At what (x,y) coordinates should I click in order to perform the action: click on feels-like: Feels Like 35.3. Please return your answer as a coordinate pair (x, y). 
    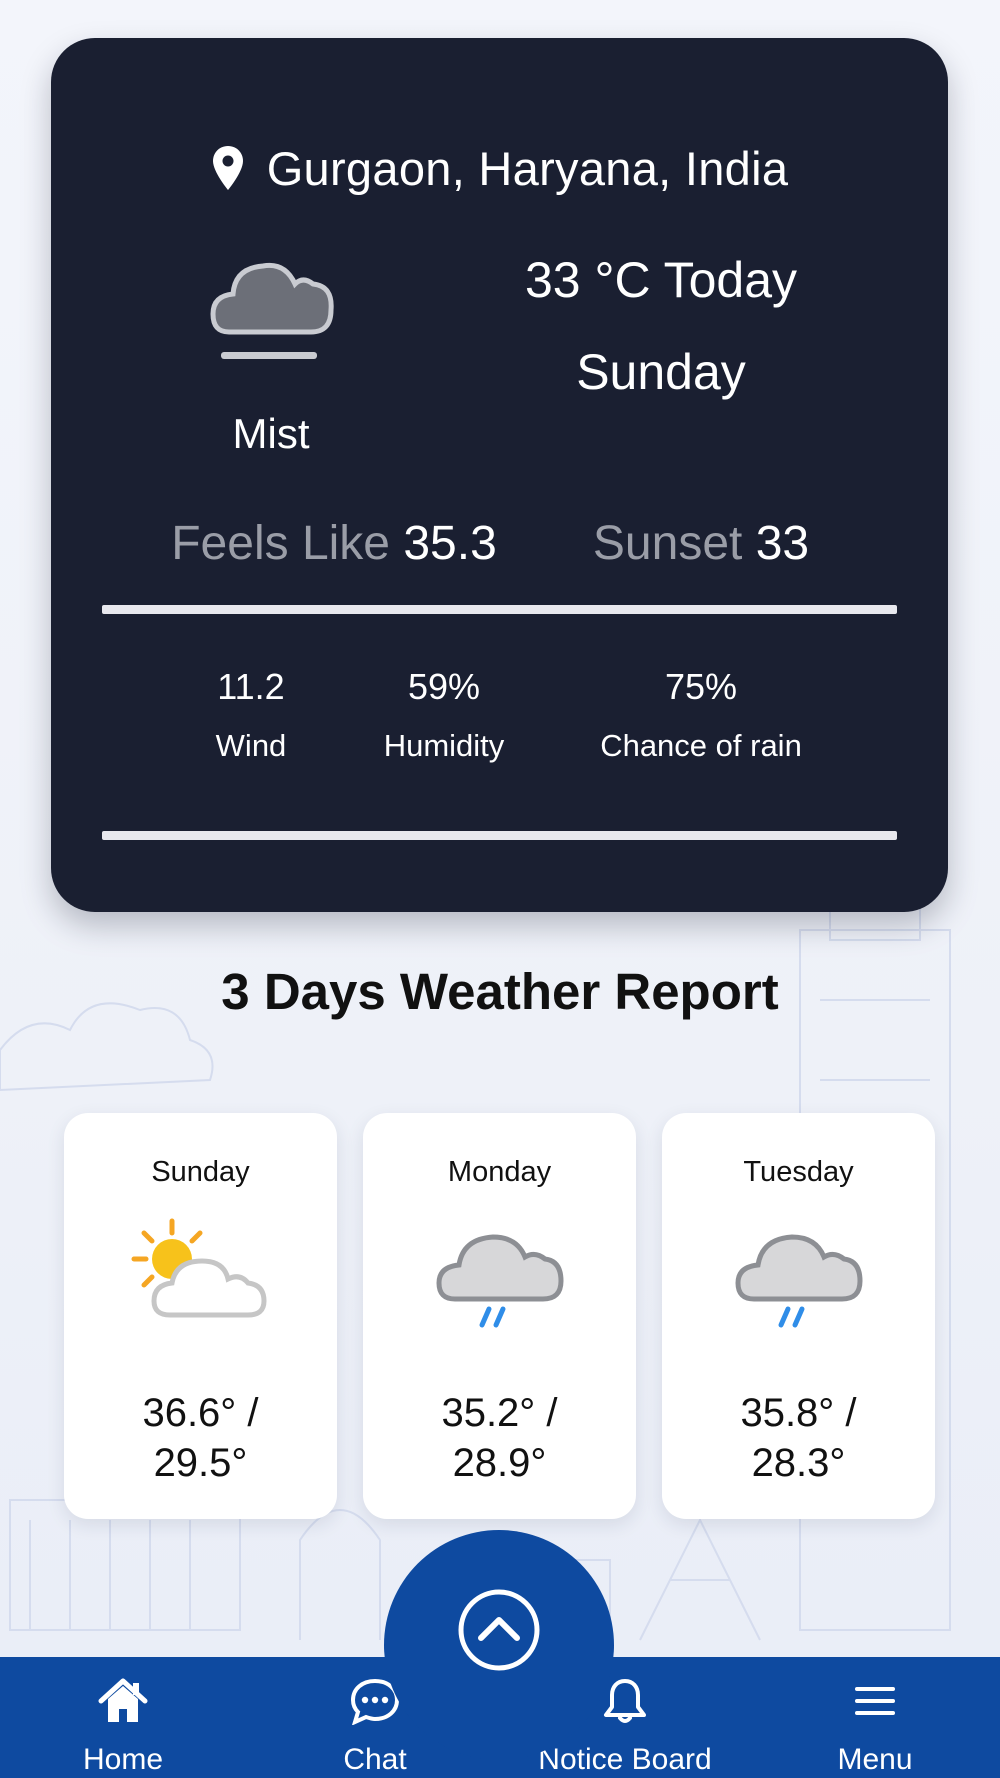
    Looking at the image, I should click on (334, 543).